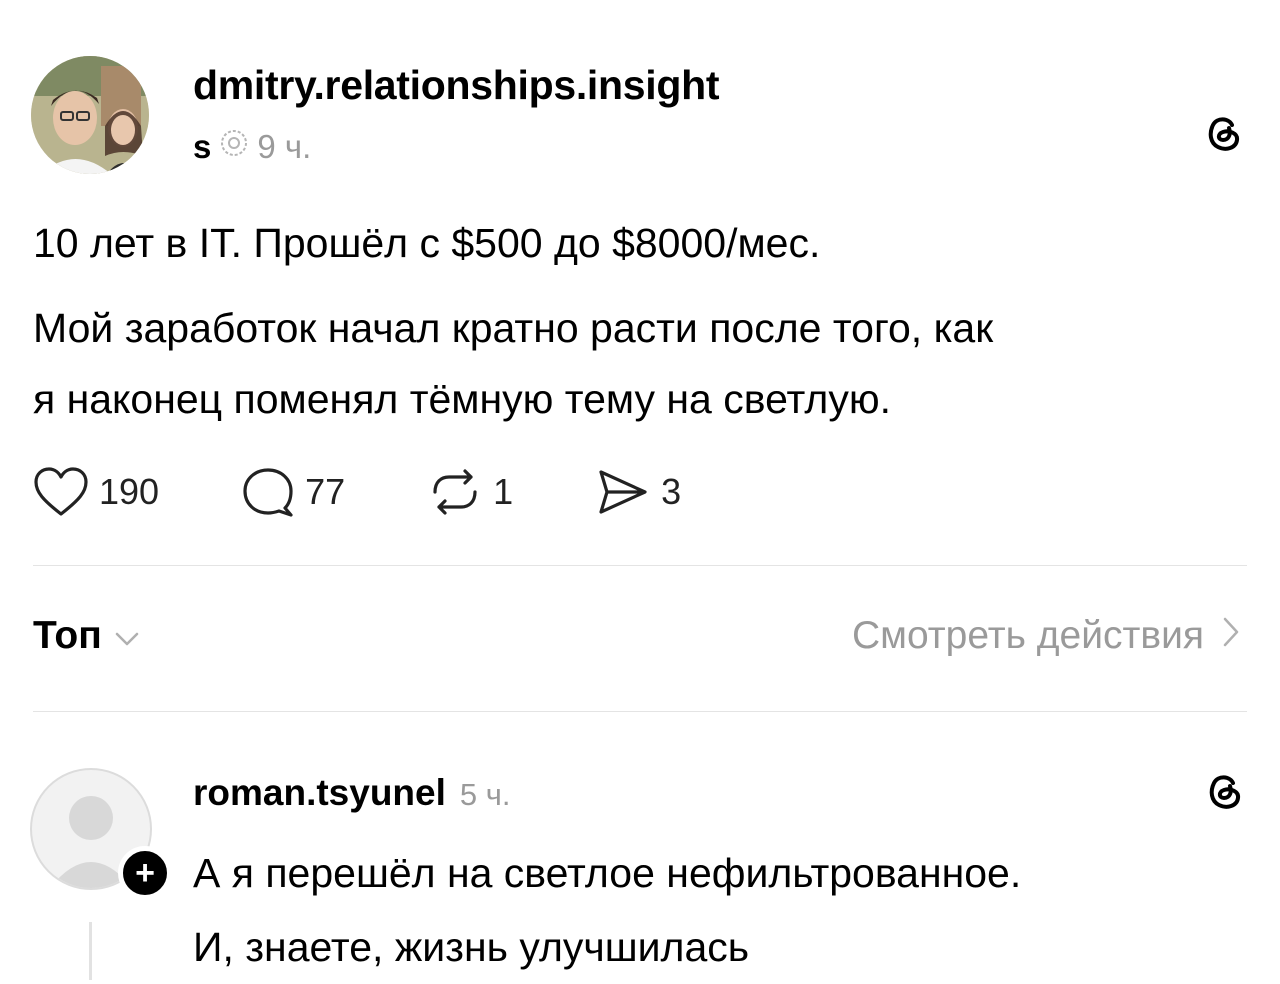 The width and height of the screenshot is (1280, 984). What do you see at coordinates (1028, 635) in the screenshot?
I see `view-activity-label: Смотреть действия` at bounding box center [1028, 635].